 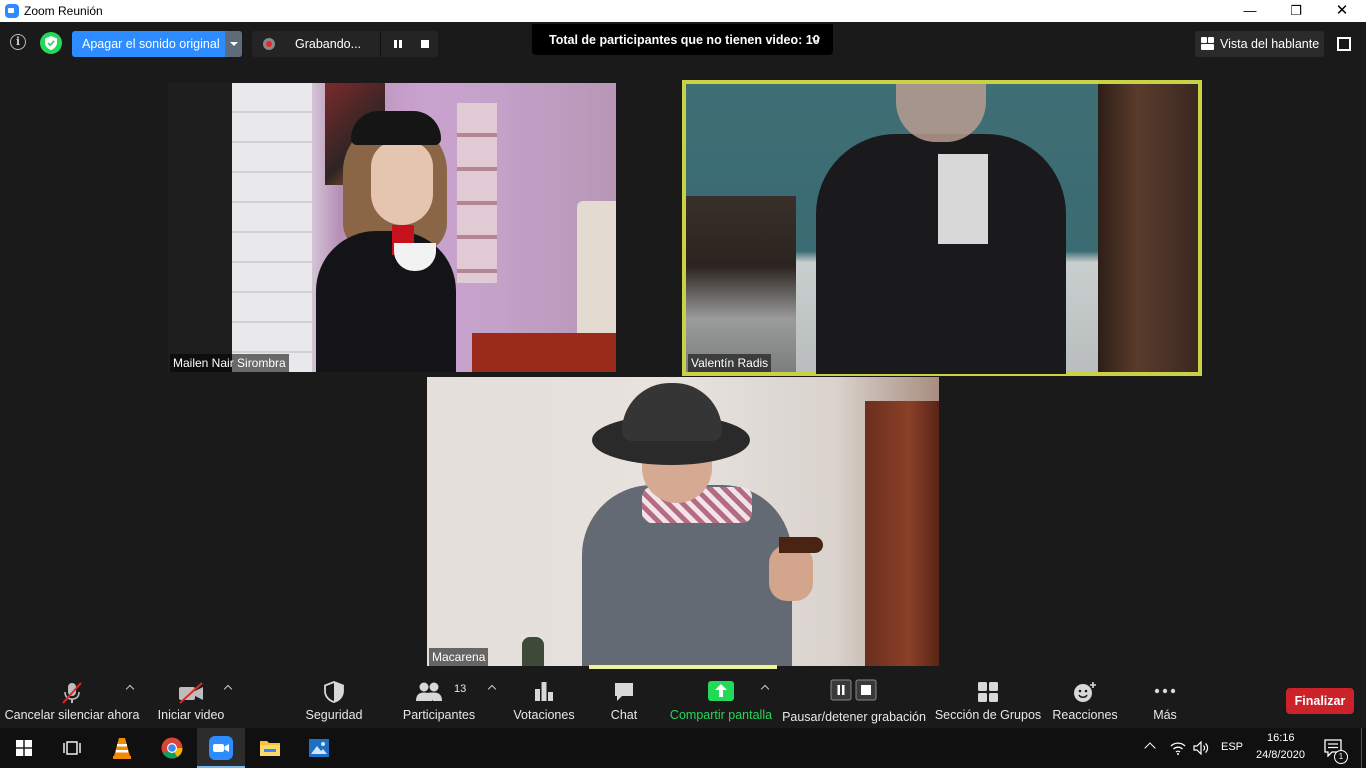 What do you see at coordinates (460, 689) in the screenshot?
I see `participants-count: 13` at bounding box center [460, 689].